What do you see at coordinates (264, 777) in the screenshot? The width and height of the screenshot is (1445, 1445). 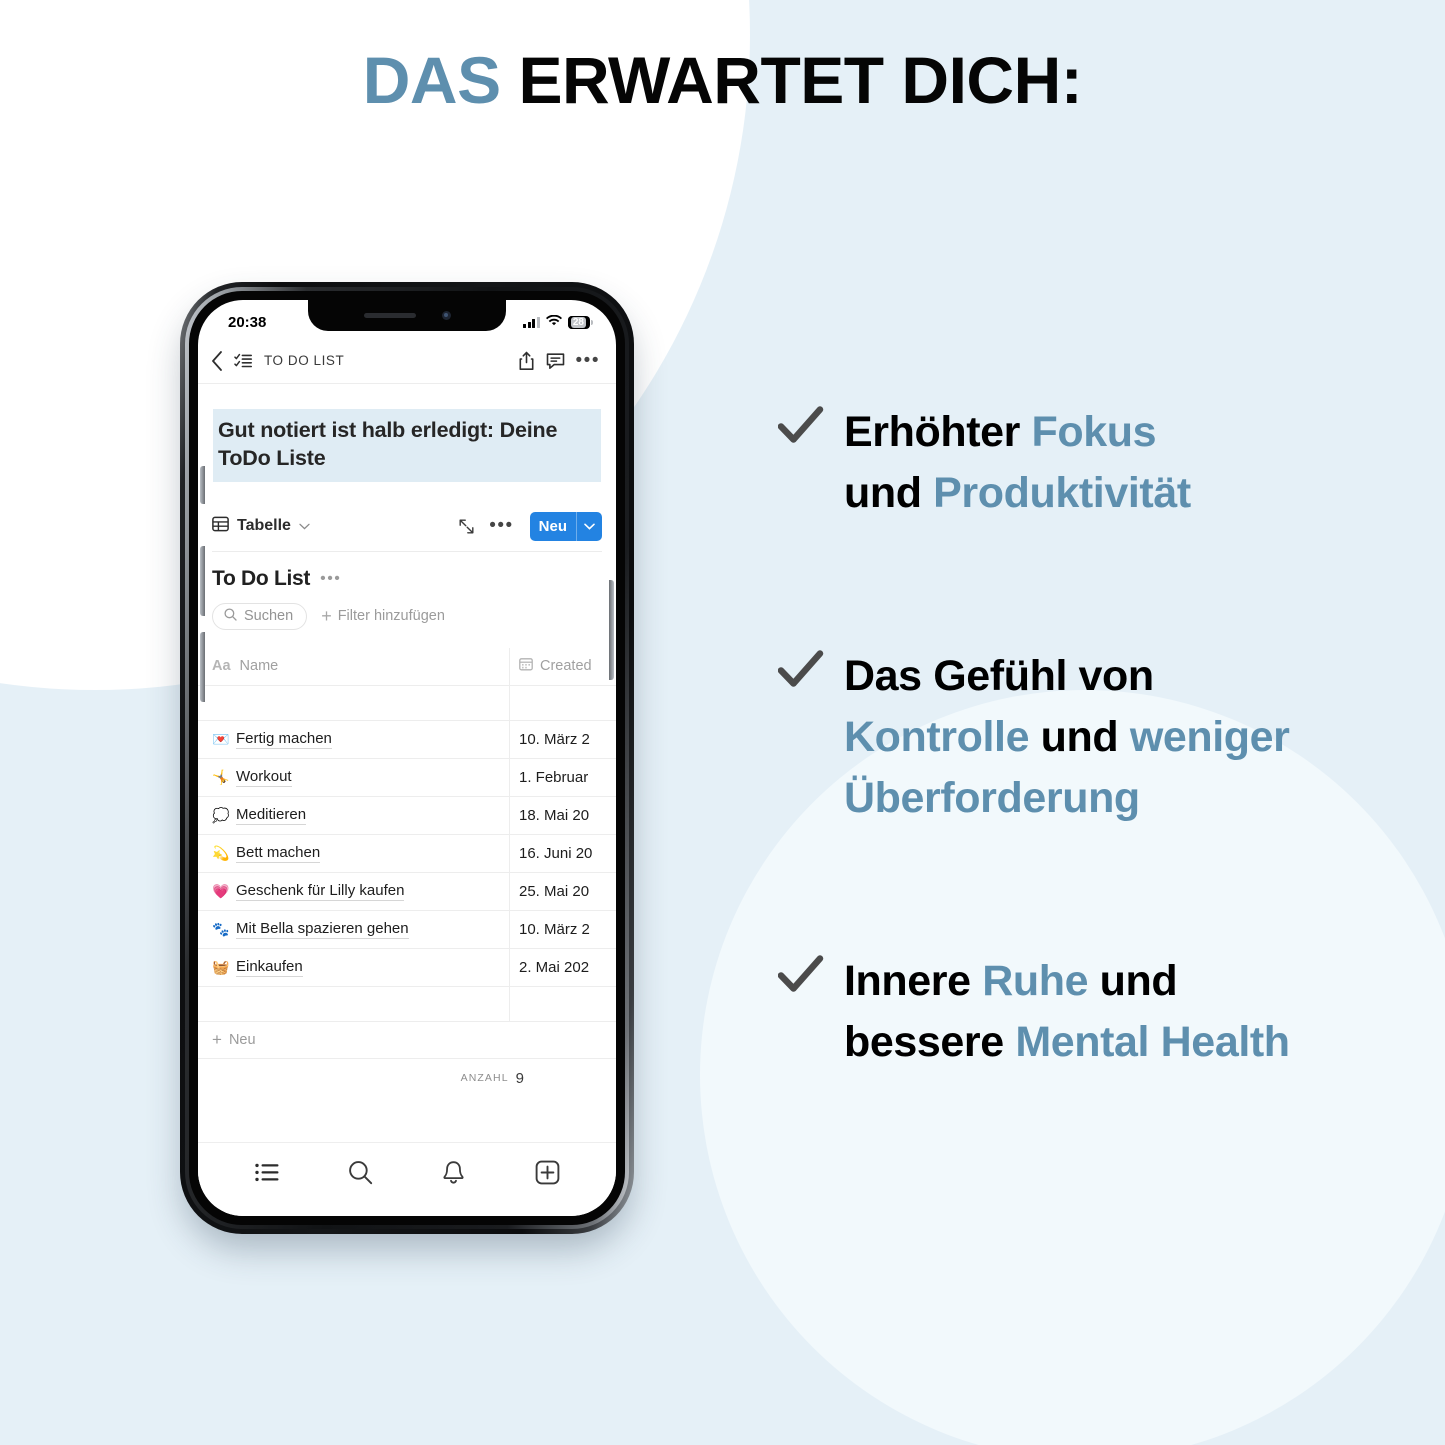 I see `row-name: Workout` at bounding box center [264, 777].